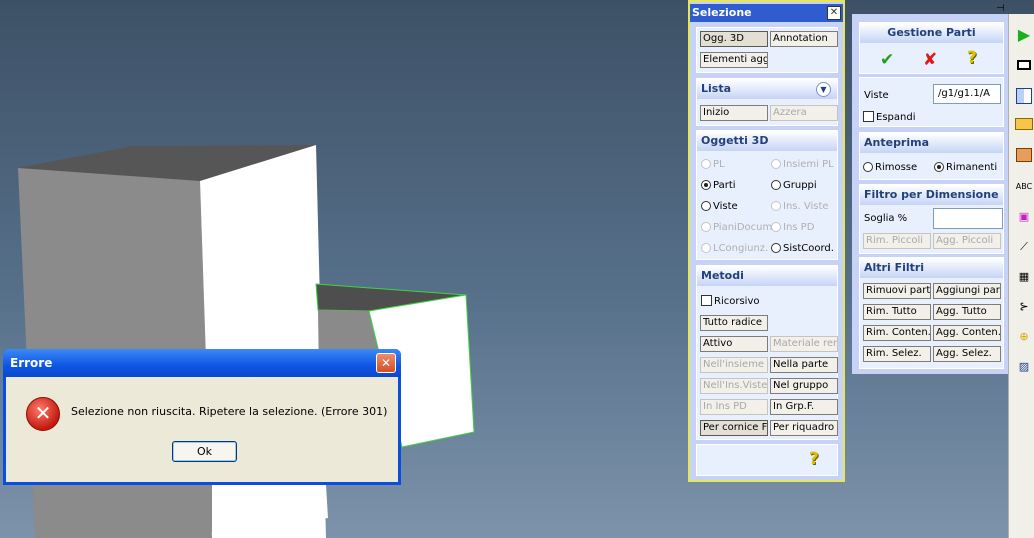  What do you see at coordinates (204, 451) in the screenshot?
I see `ok-button: Ok` at bounding box center [204, 451].